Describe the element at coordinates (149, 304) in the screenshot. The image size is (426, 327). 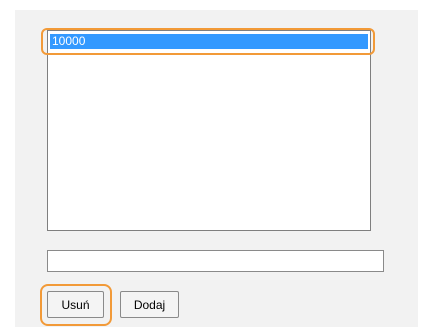
I see `add-button: Dodaj` at that location.